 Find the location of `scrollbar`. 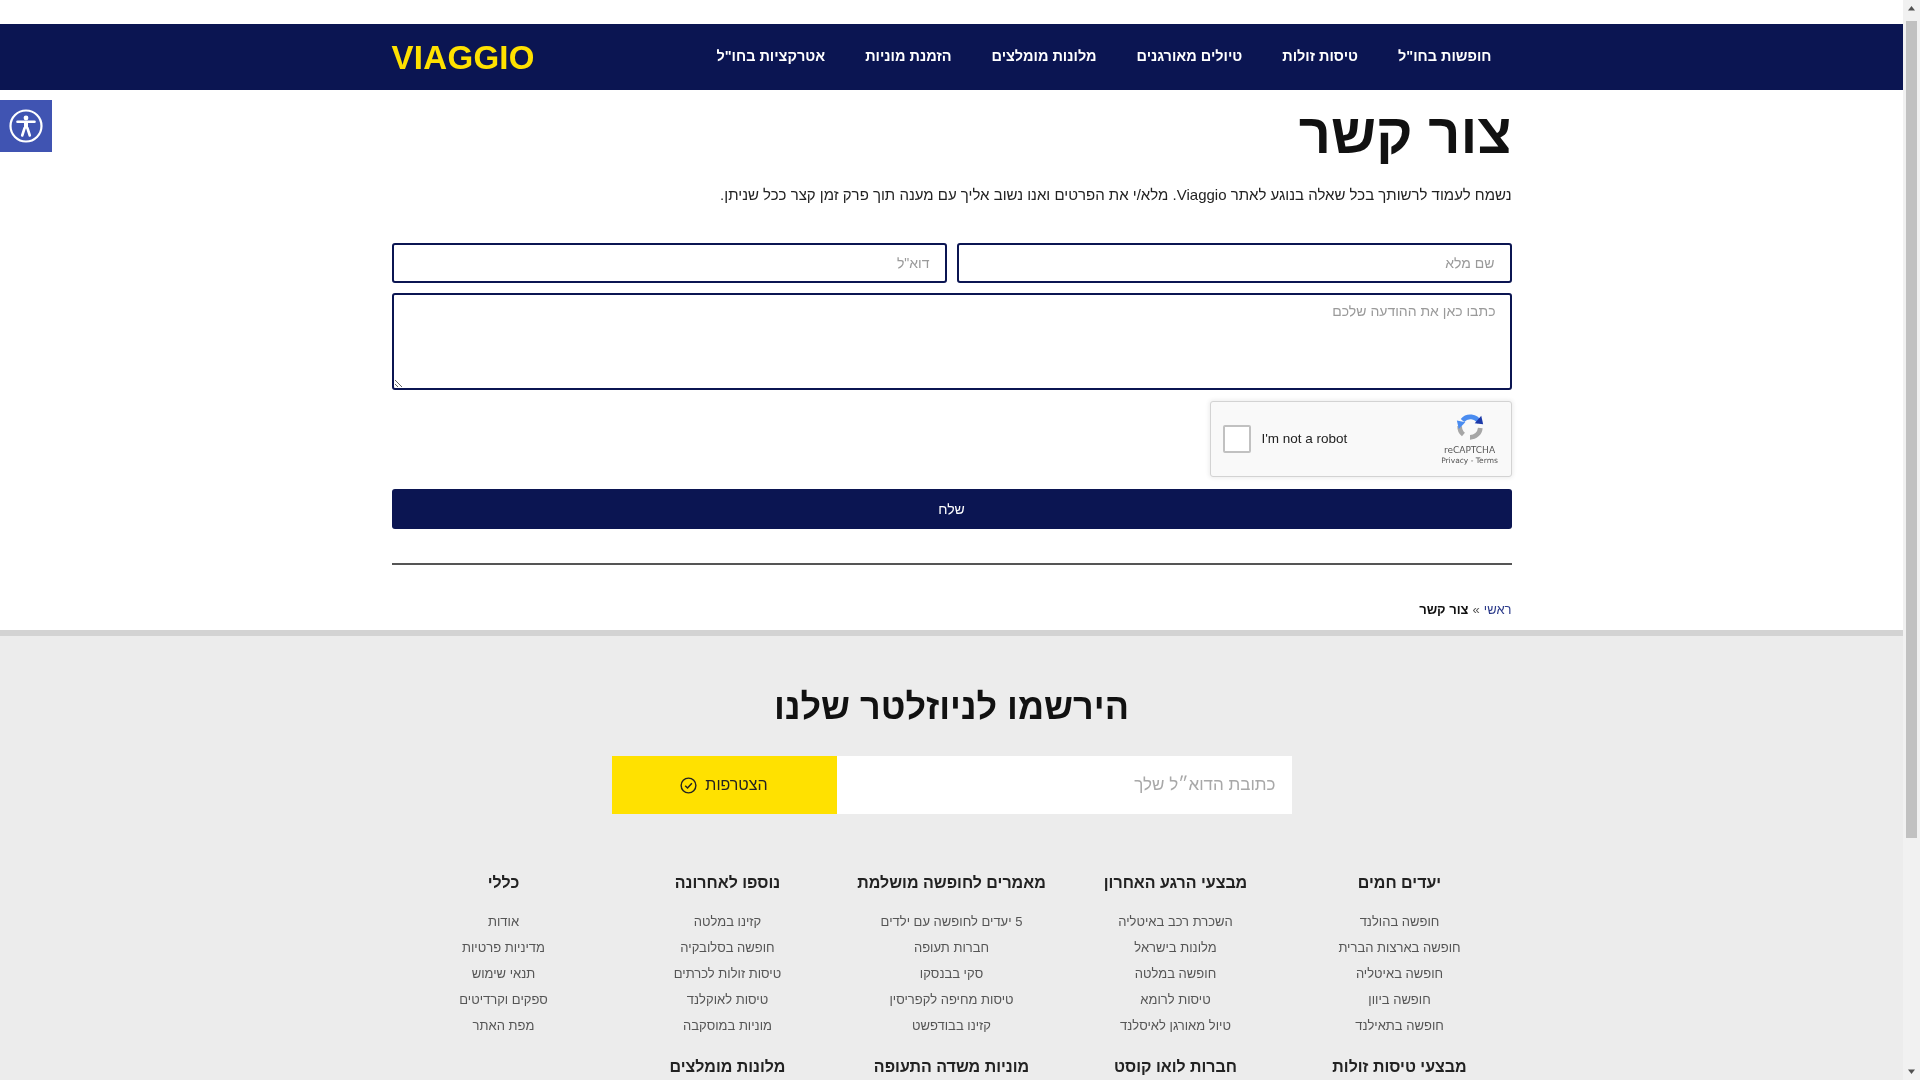

scrollbar is located at coordinates (1911, 540).